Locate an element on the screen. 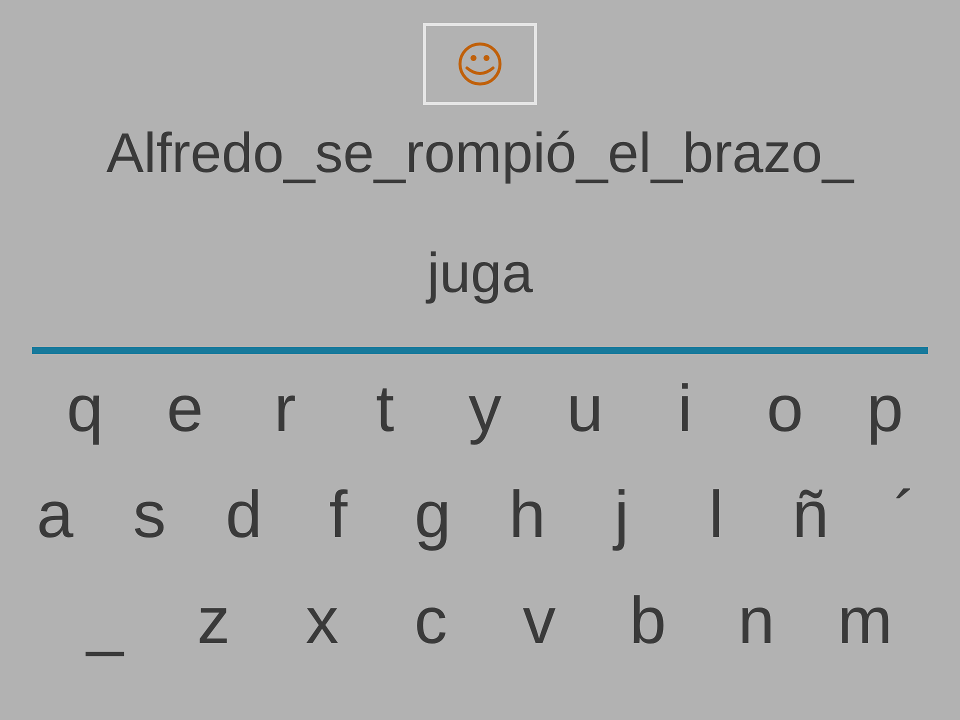 This screenshot has width=960, height=720. smiley-button is located at coordinates (480, 64).